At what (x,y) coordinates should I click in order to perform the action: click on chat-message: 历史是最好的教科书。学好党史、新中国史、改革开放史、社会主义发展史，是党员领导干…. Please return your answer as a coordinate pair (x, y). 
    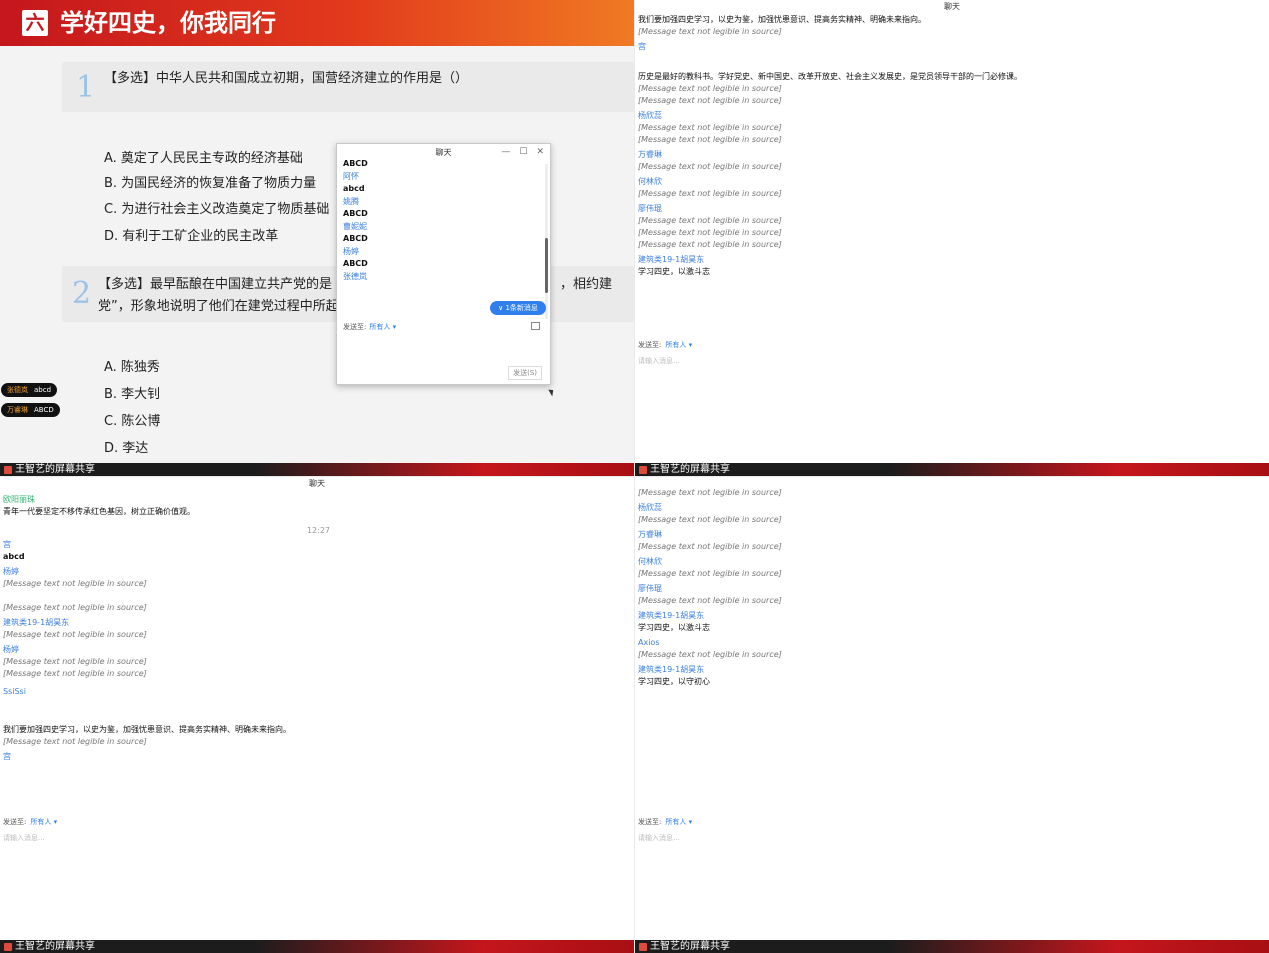
    Looking at the image, I should click on (830, 76).